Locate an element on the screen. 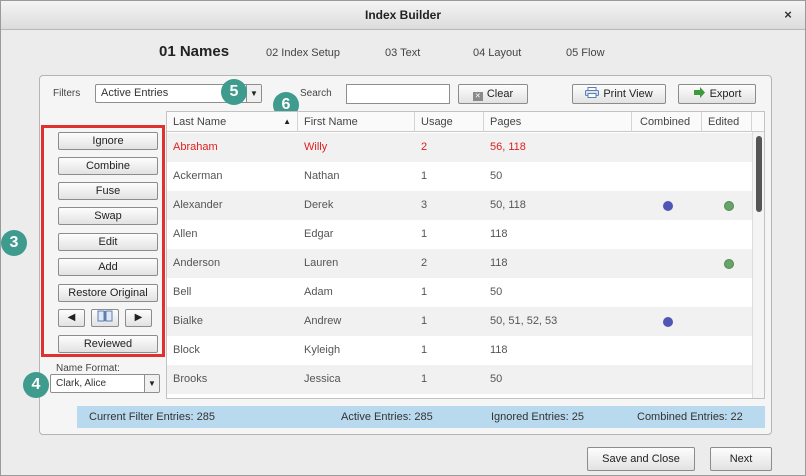  cell-first-name: Andrew is located at coordinates (323, 321).